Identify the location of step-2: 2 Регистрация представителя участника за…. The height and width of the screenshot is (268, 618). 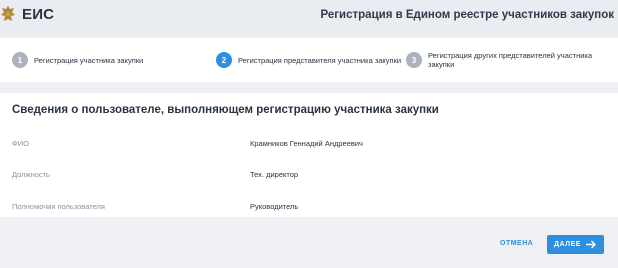
(308, 60).